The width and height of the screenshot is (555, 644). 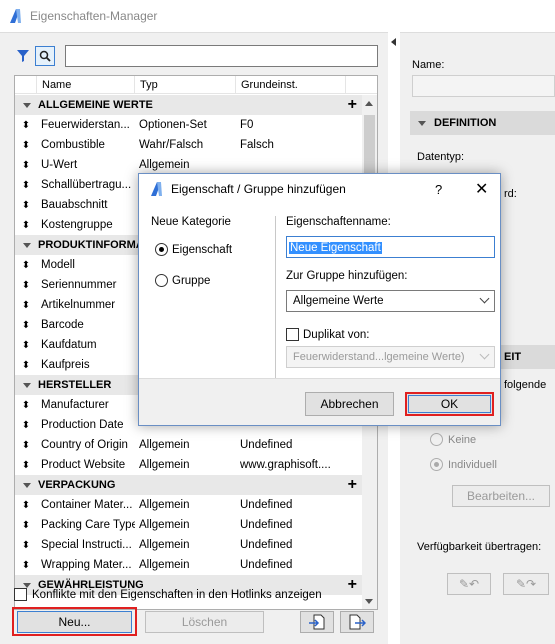 What do you see at coordinates (436, 464) in the screenshot?
I see `radio-individual-button` at bounding box center [436, 464].